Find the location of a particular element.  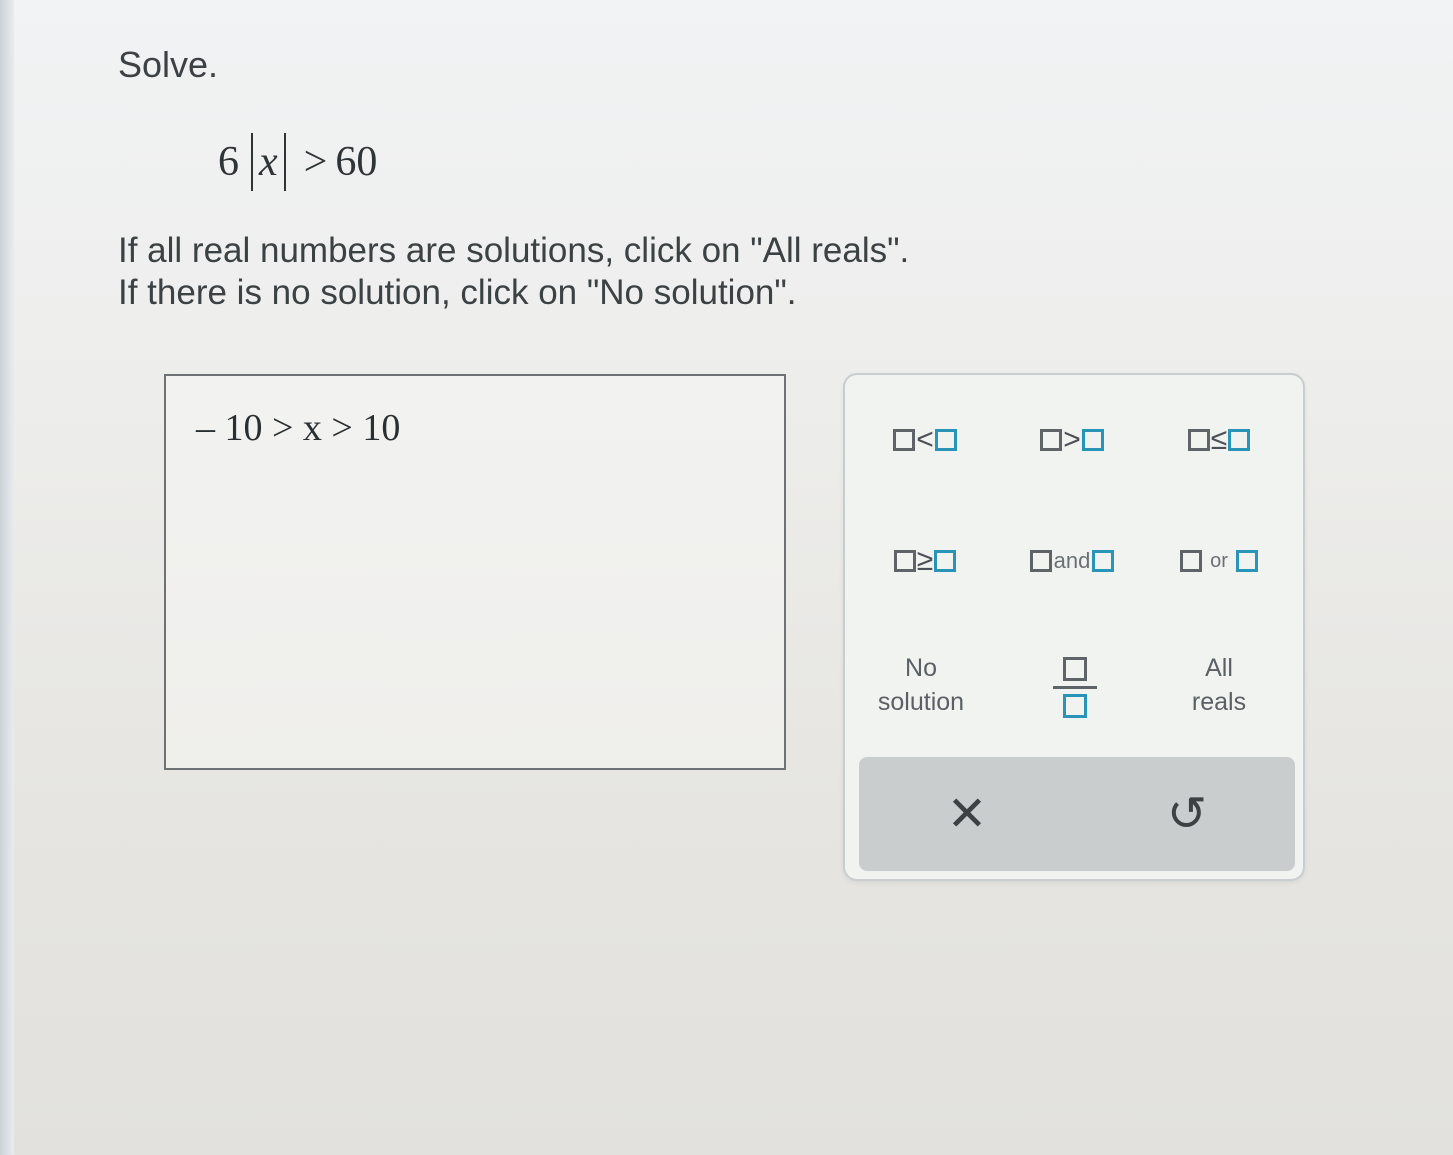

less-equal-symbol: ≤ is located at coordinates (1219, 439).